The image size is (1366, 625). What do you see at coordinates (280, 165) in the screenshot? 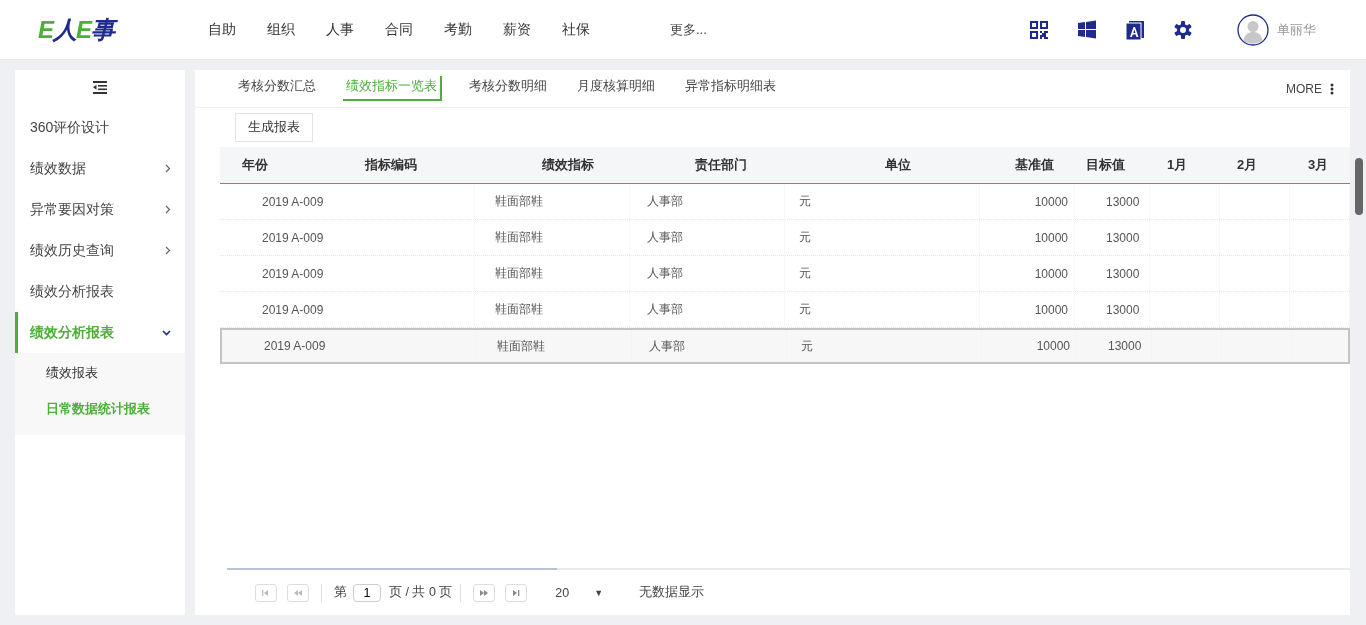
I see `column-header: 年份` at bounding box center [280, 165].